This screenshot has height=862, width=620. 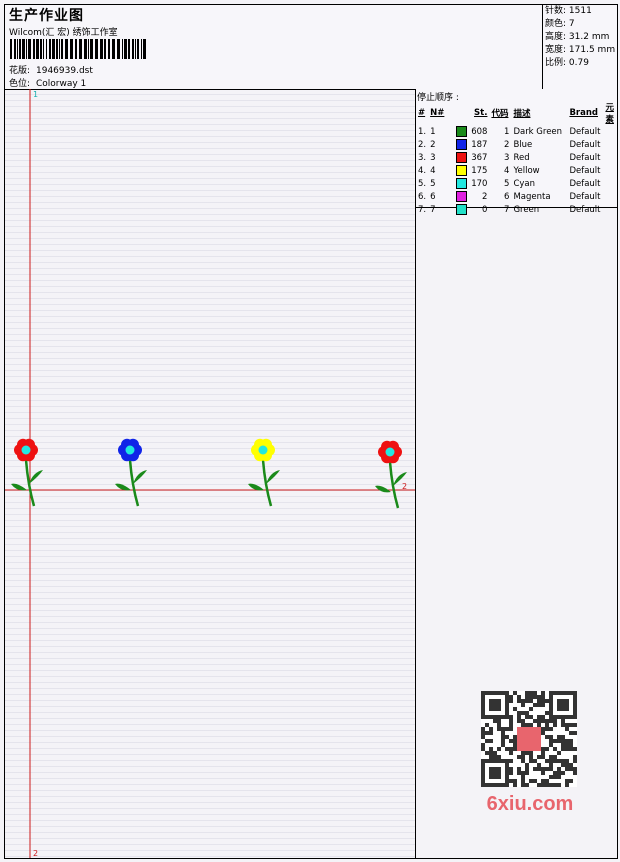 What do you see at coordinates (422, 209) in the screenshot?
I see `seq-index: 7.` at bounding box center [422, 209].